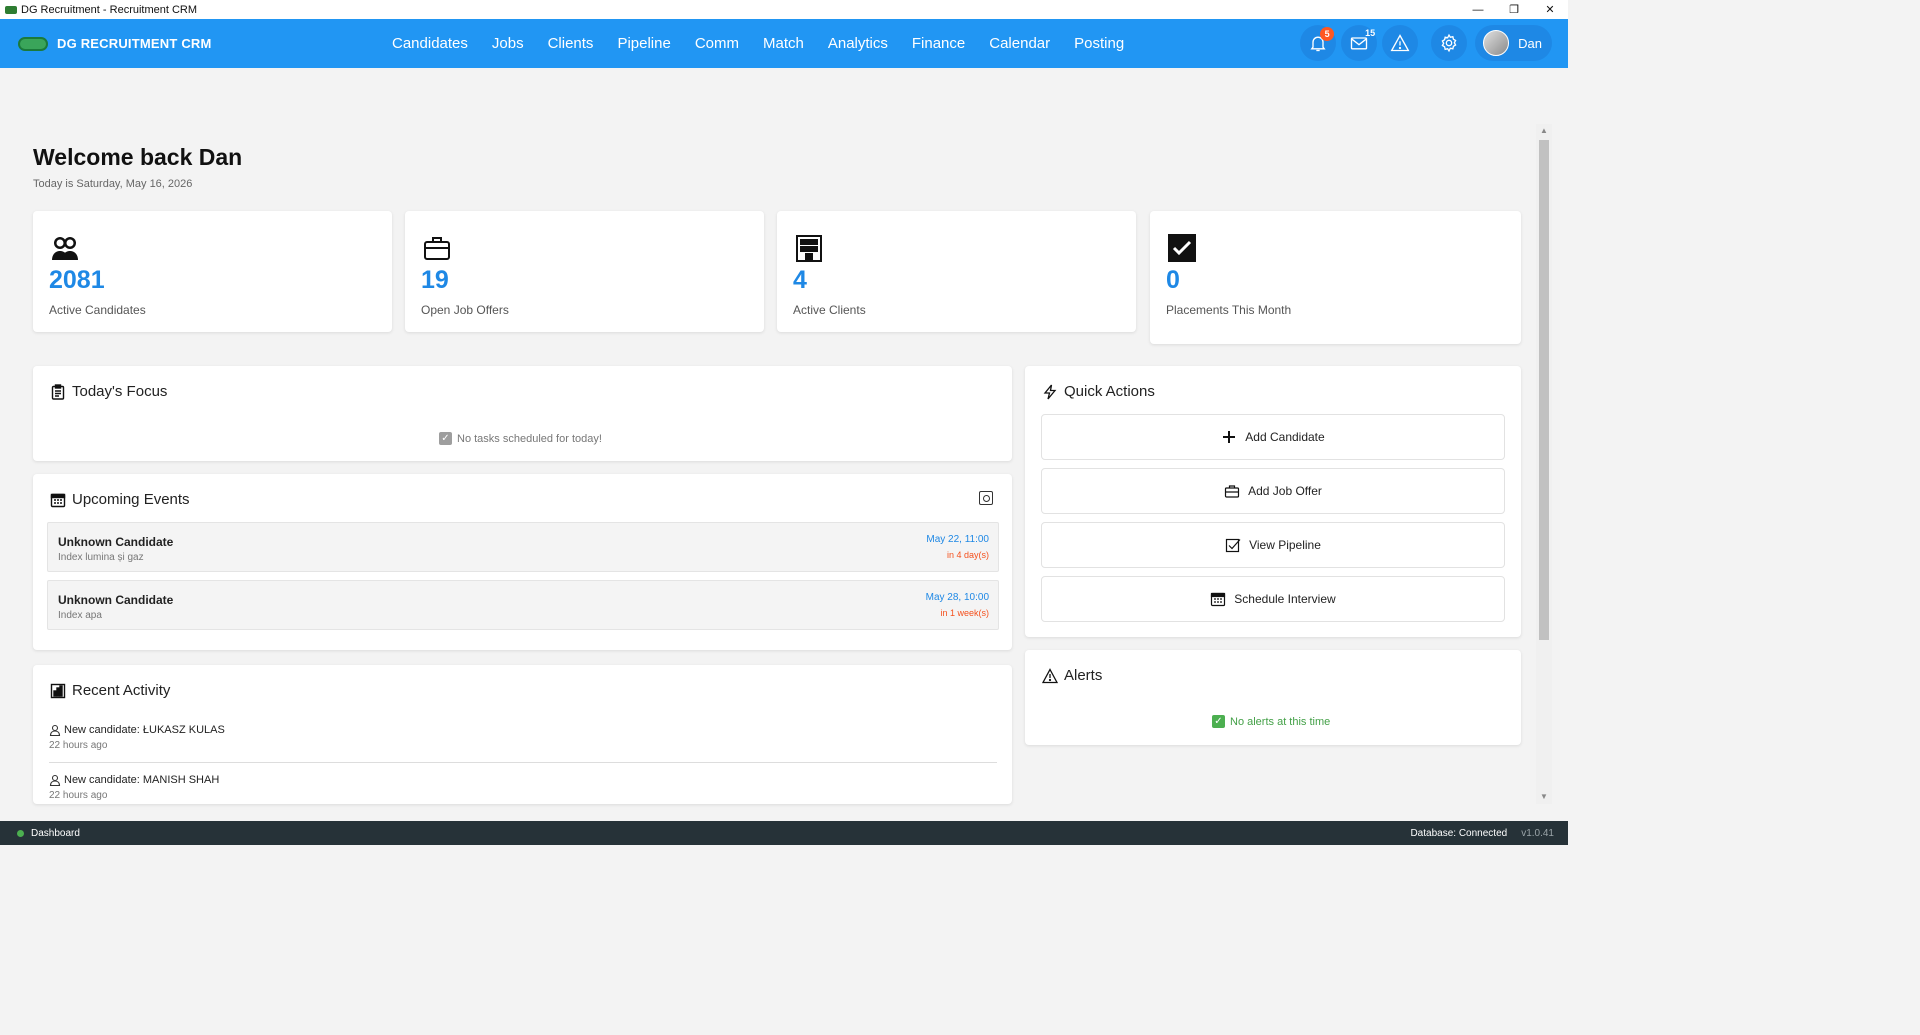 The image size is (1920, 1035). I want to click on settings-button, so click(1449, 43).